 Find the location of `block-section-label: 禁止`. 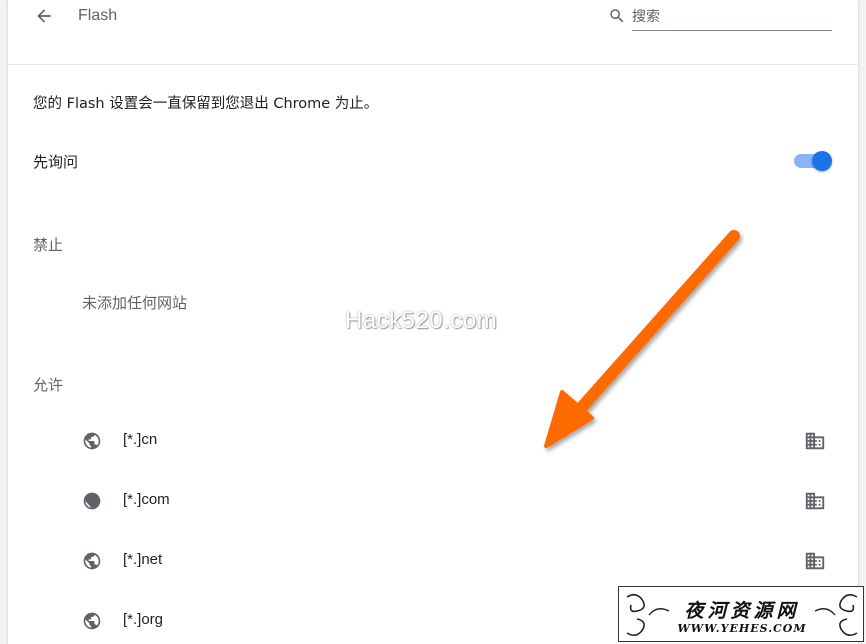

block-section-label: 禁止 is located at coordinates (48, 245).